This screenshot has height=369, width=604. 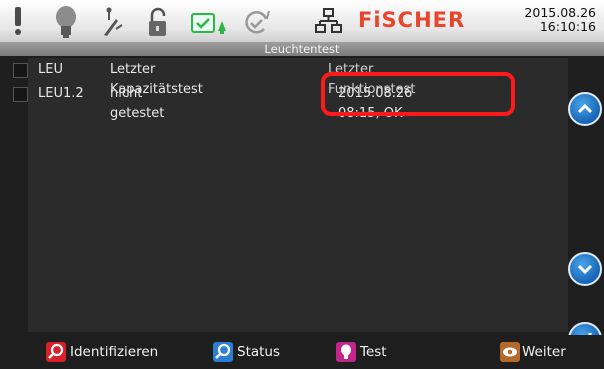 What do you see at coordinates (373, 352) in the screenshot?
I see `test-label: Test` at bounding box center [373, 352].